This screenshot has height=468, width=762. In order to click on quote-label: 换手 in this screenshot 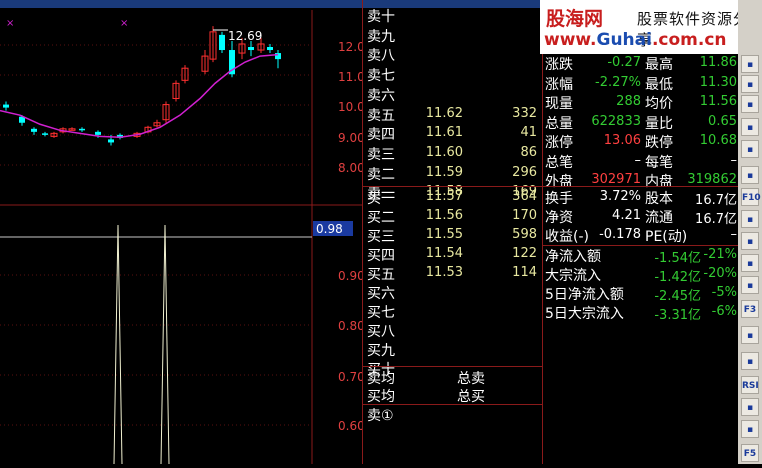, I will do `click(559, 199)`.